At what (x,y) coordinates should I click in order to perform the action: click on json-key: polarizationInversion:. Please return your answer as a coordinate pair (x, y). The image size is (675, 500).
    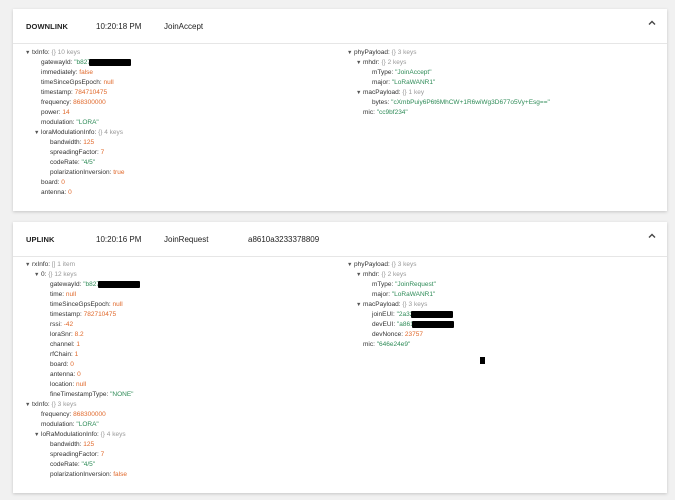
    Looking at the image, I should click on (81, 474).